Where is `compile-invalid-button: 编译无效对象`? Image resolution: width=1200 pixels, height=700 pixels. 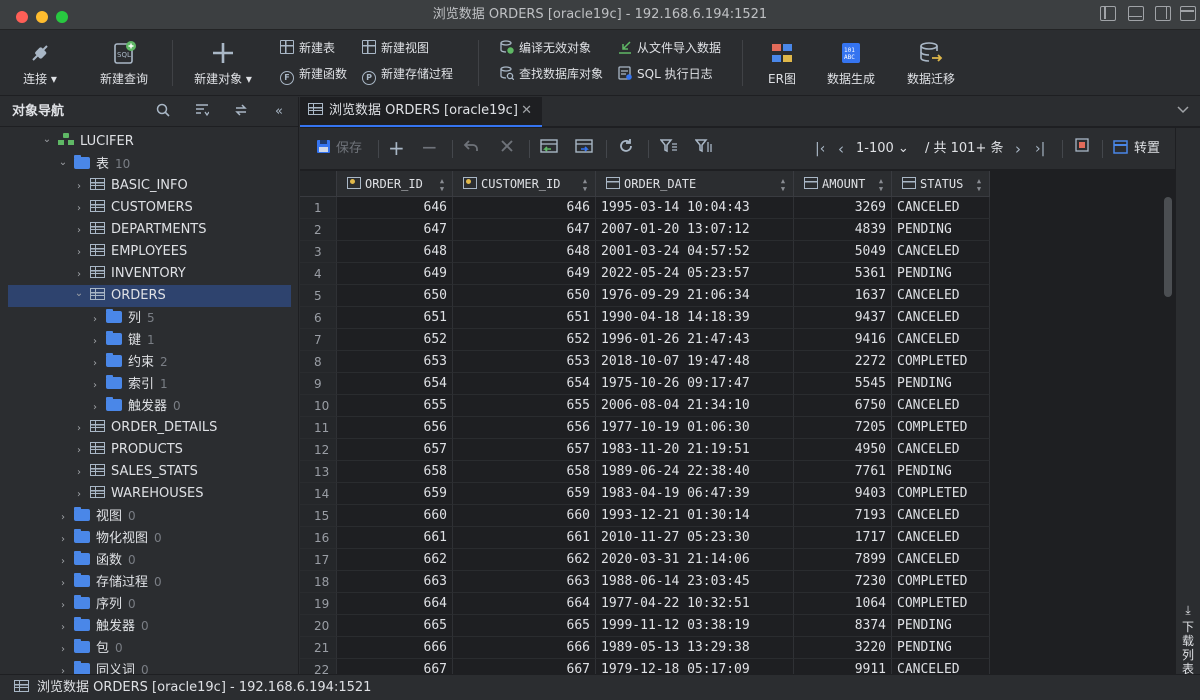
compile-invalid-button: 编译无效对象 is located at coordinates (545, 48).